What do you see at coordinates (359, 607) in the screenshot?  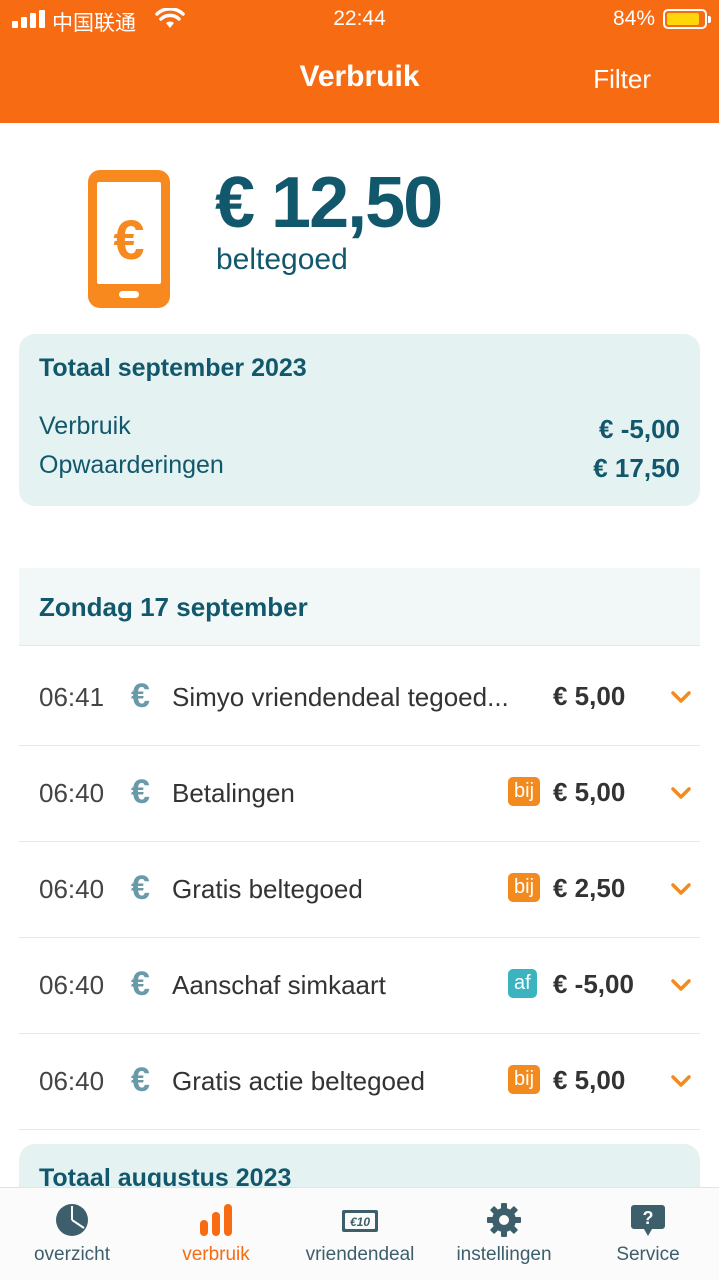 I see `day-header: Zondag 17 september` at bounding box center [359, 607].